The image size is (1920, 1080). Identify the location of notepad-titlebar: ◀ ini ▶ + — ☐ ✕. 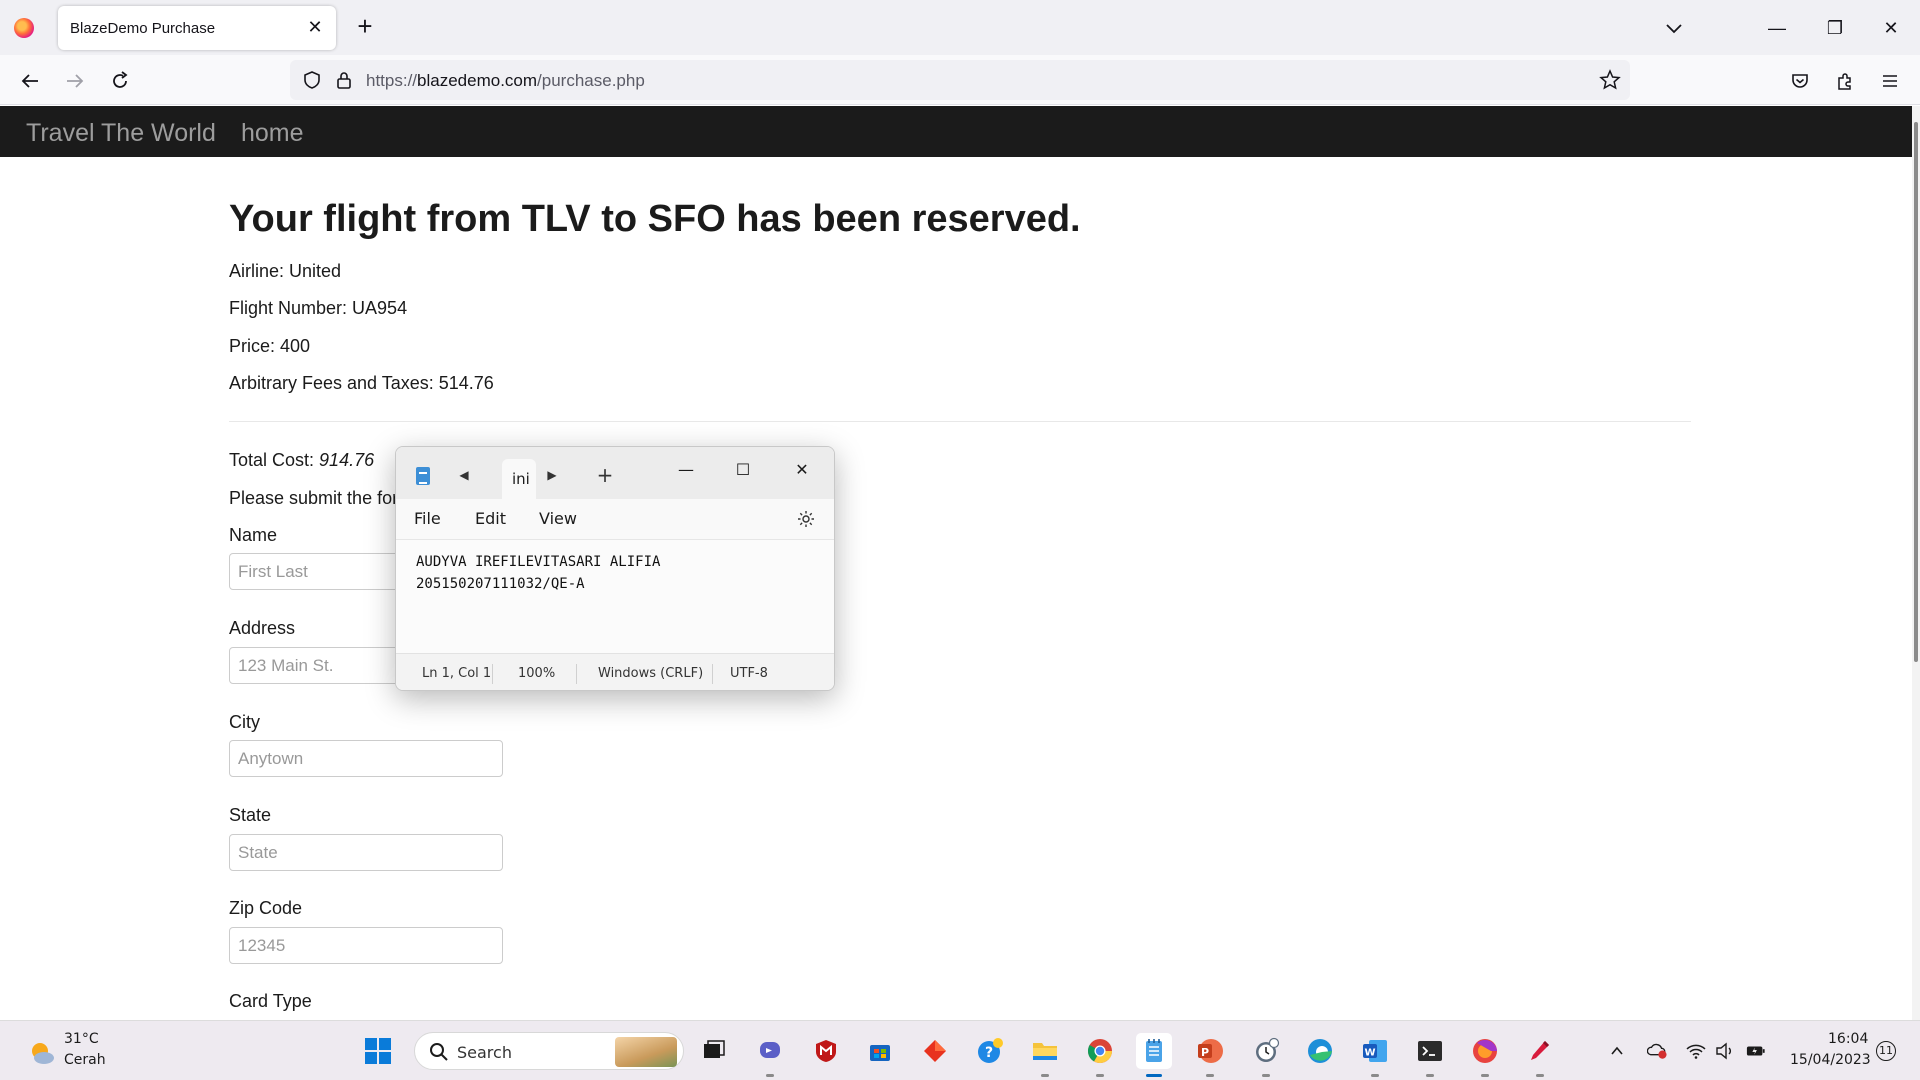
(615, 473).